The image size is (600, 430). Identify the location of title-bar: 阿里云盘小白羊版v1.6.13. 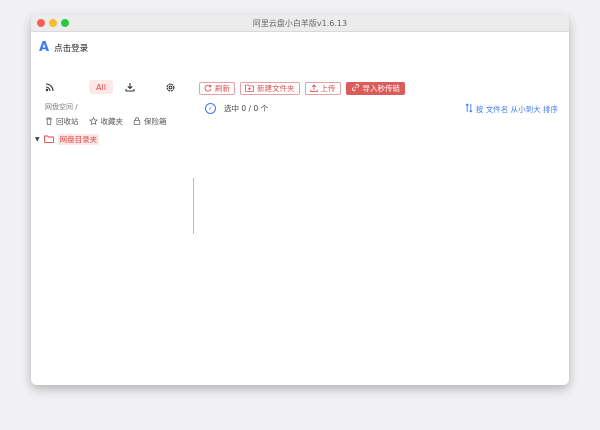
(300, 23).